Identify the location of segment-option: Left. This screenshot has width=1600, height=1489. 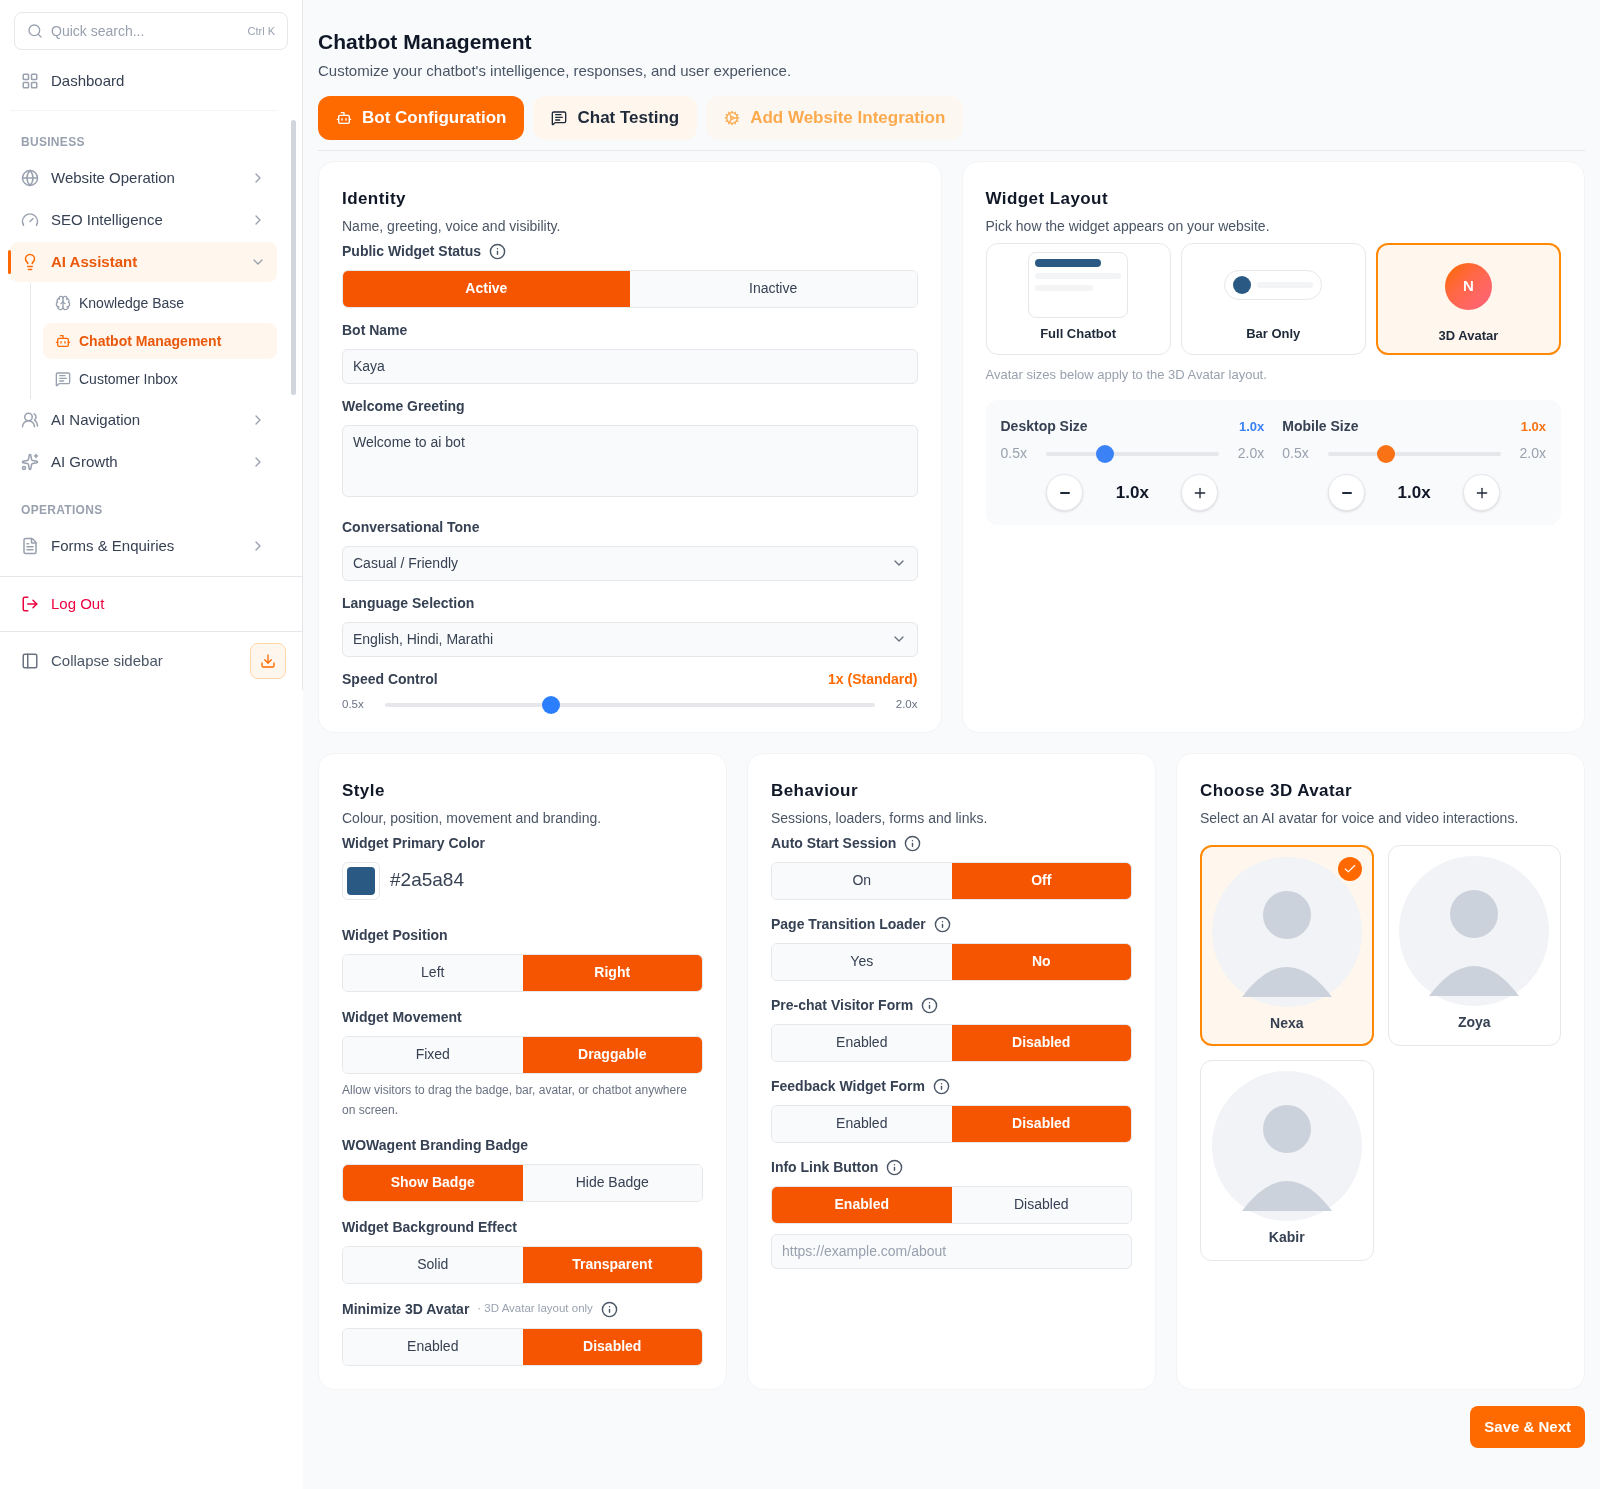
(433, 972).